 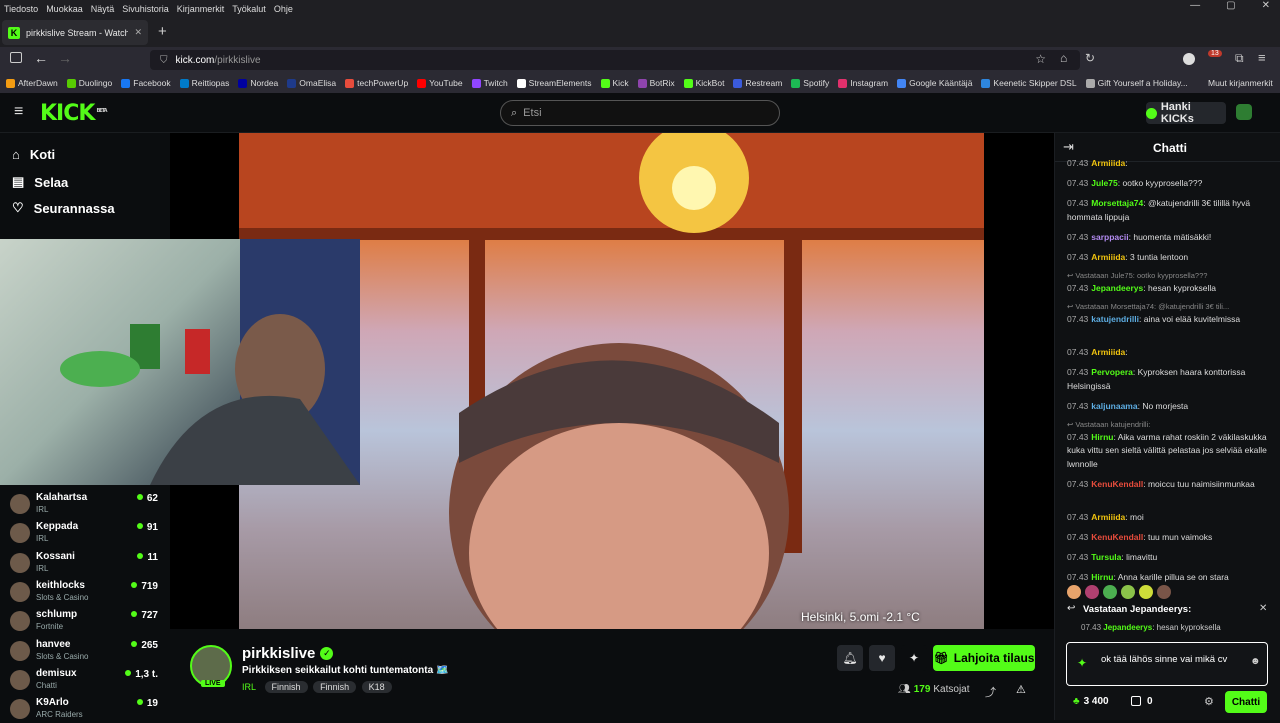 What do you see at coordinates (85, 680) in the screenshot?
I see `sidebar-channel-item: demisux Chatti 1,3 t.` at bounding box center [85, 680].